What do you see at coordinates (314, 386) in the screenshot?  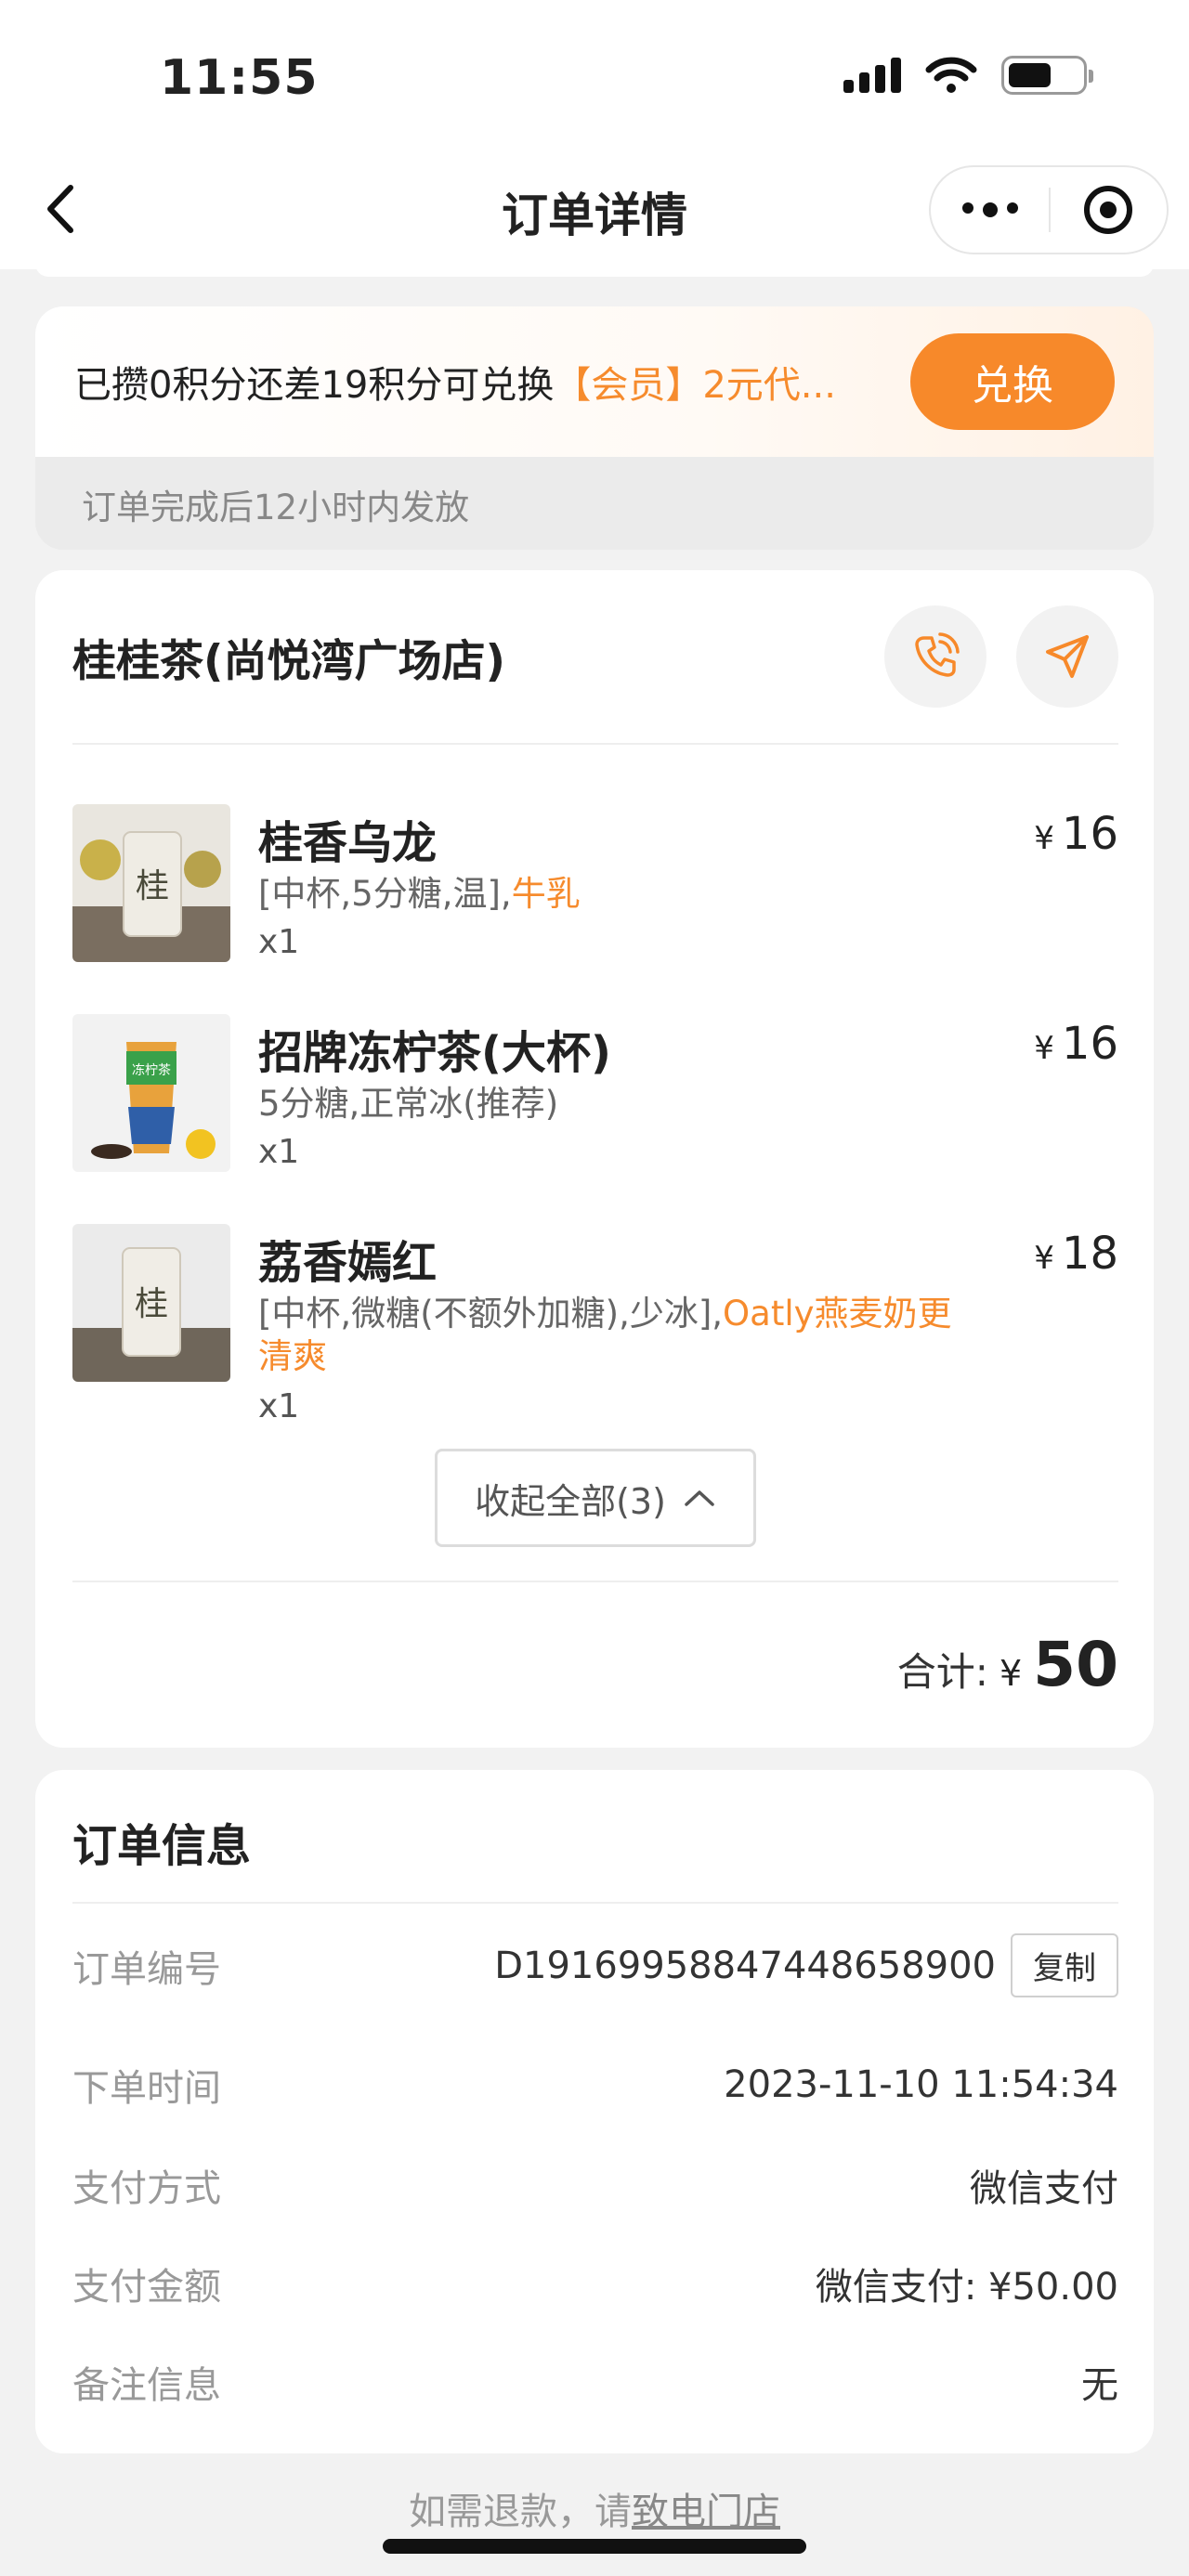 I see `points-text: 已攒0积分还差19积分可兑换` at bounding box center [314, 386].